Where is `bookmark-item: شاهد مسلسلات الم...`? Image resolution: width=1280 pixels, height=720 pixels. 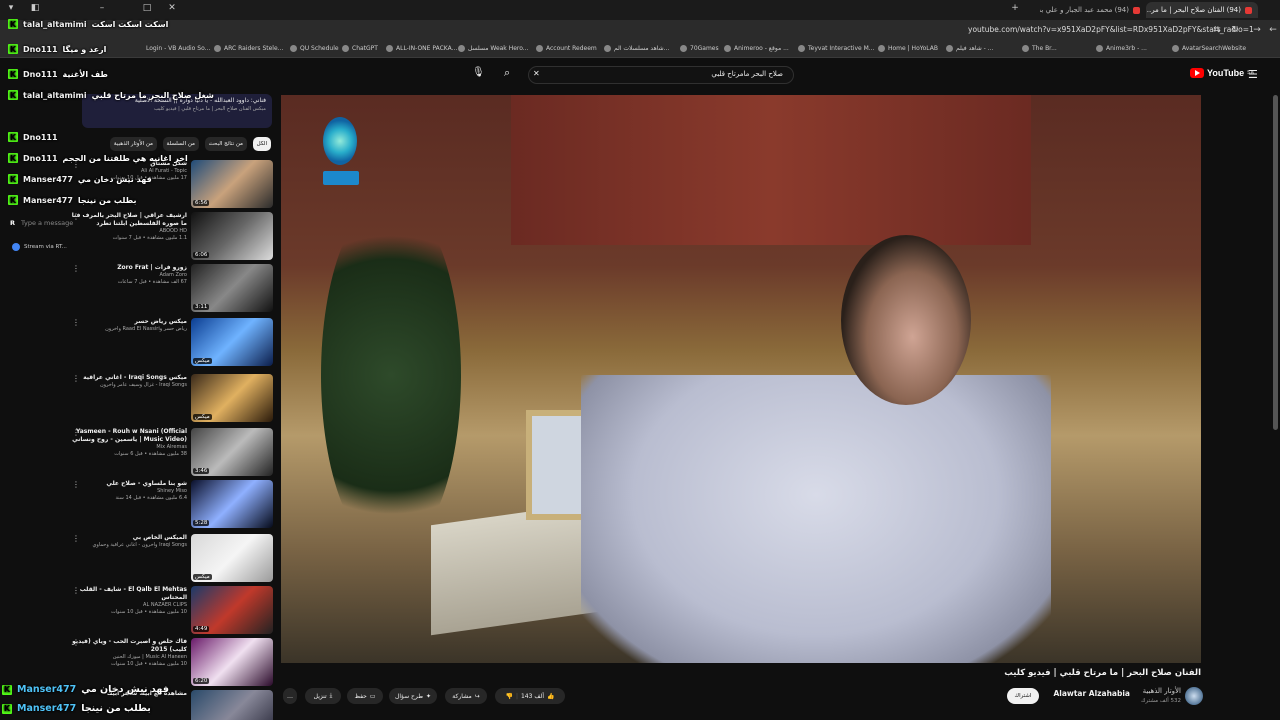 bookmark-item: شاهد مسلسلات الم... is located at coordinates (636, 48).